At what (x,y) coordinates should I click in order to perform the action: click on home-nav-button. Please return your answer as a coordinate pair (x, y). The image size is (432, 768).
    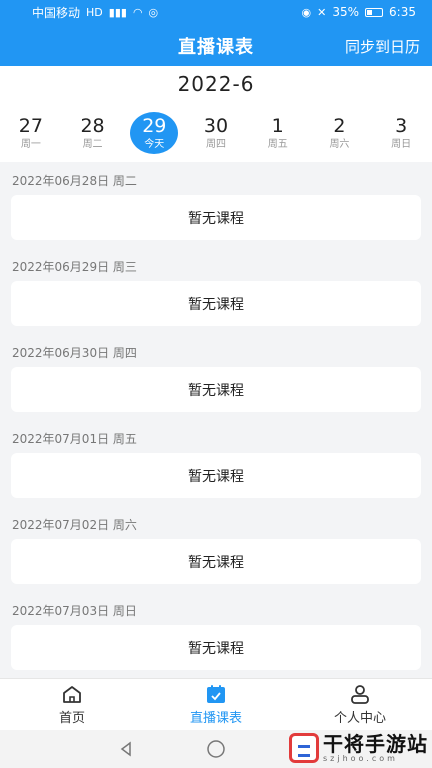
    Looking at the image, I should click on (216, 749).